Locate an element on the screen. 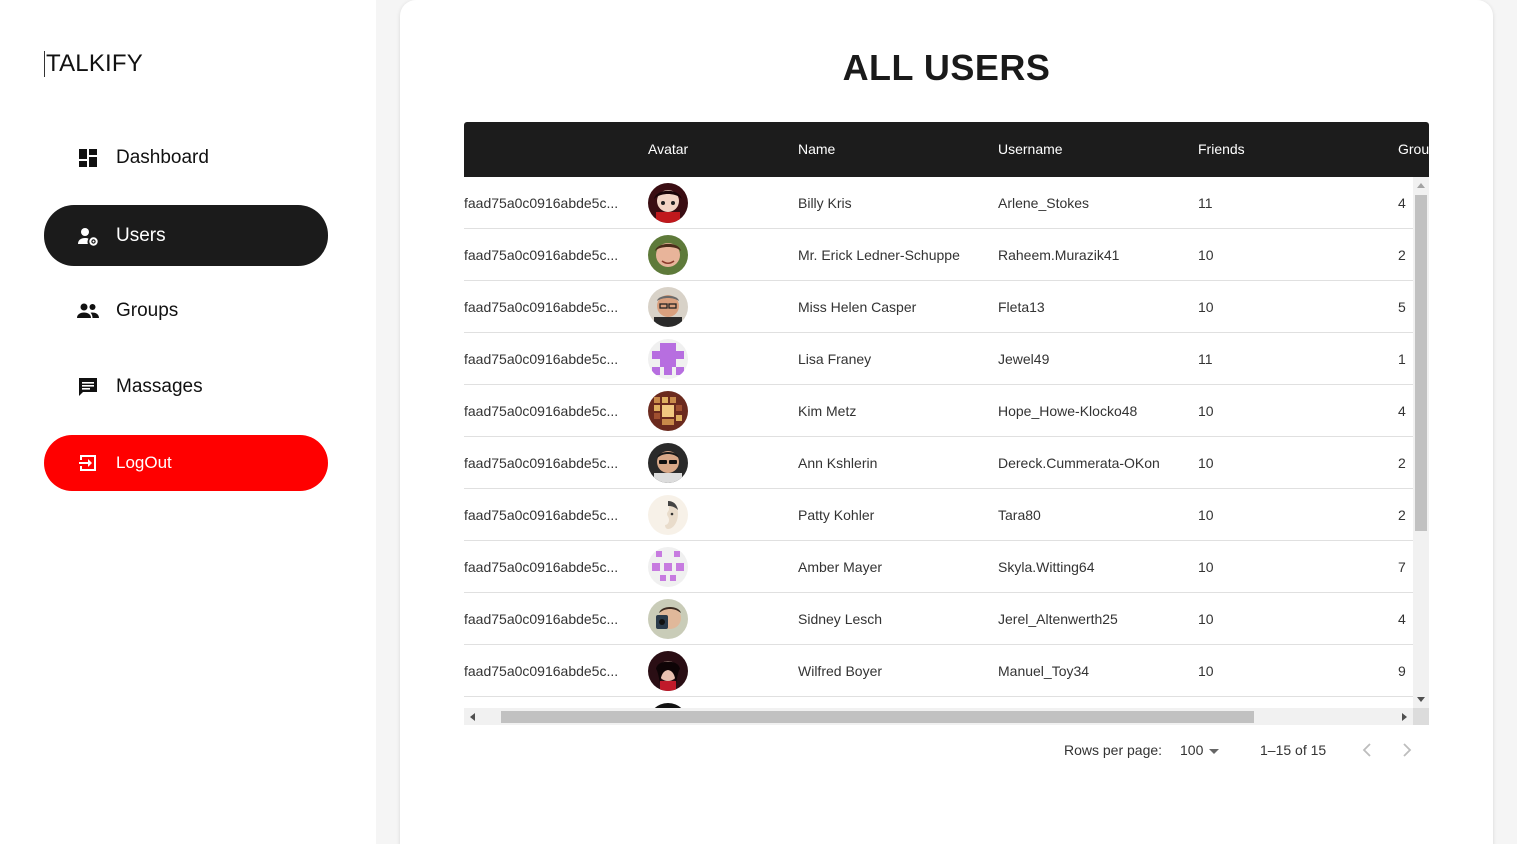  user-name-cell: Wilfred Boyer is located at coordinates (840, 671).